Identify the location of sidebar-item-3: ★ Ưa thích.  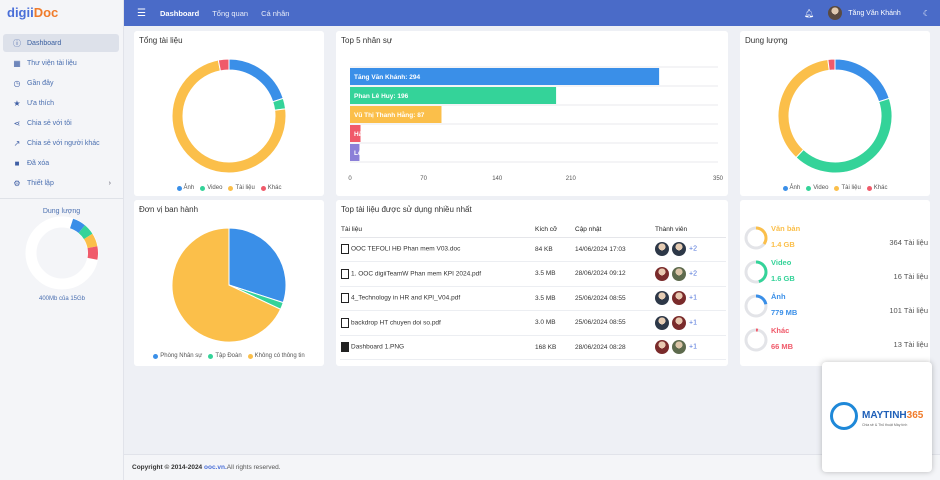
(61, 103).